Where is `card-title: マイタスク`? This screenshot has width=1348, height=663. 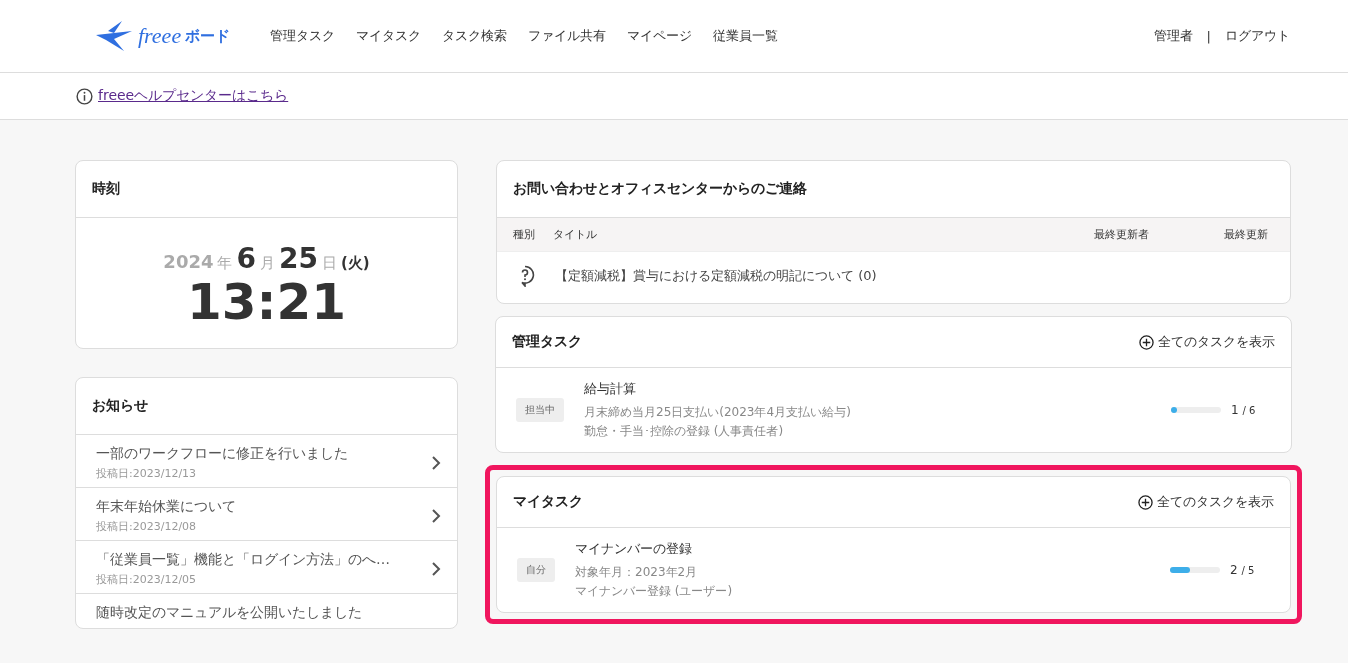 card-title: マイタスク is located at coordinates (548, 502).